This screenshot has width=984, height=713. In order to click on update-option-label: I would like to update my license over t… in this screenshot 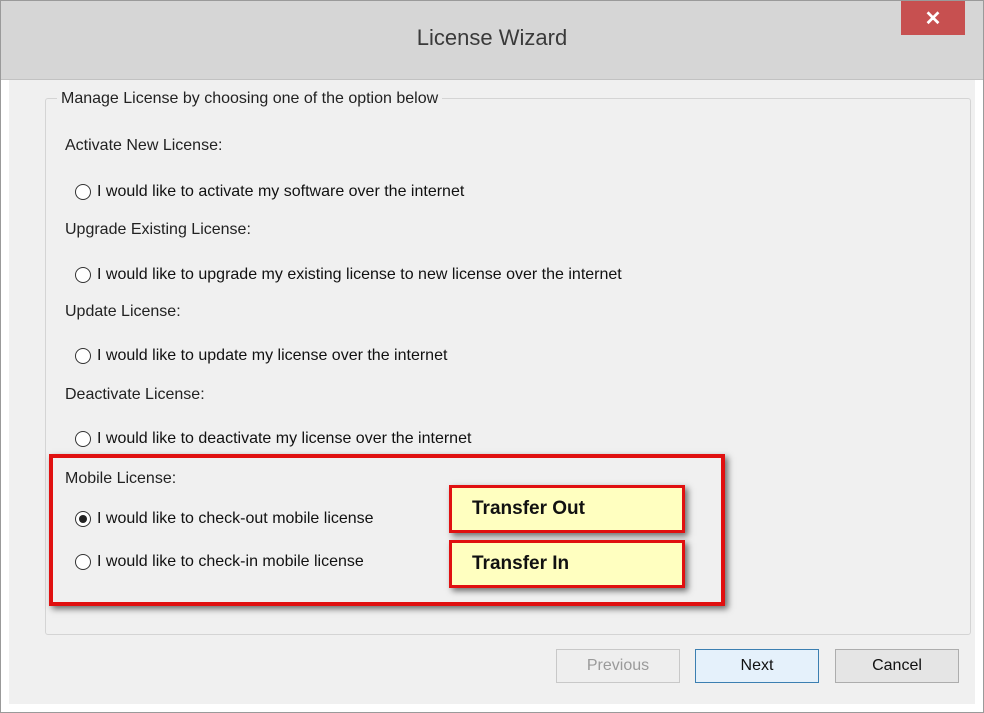, I will do `click(272, 355)`.